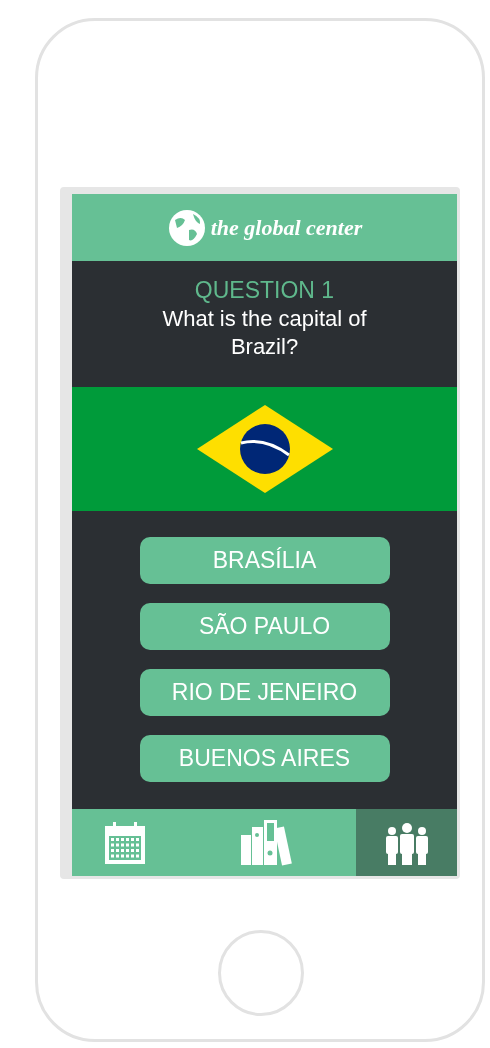 The height and width of the screenshot is (1048, 490). What do you see at coordinates (267, 842) in the screenshot?
I see `books-icon` at bounding box center [267, 842].